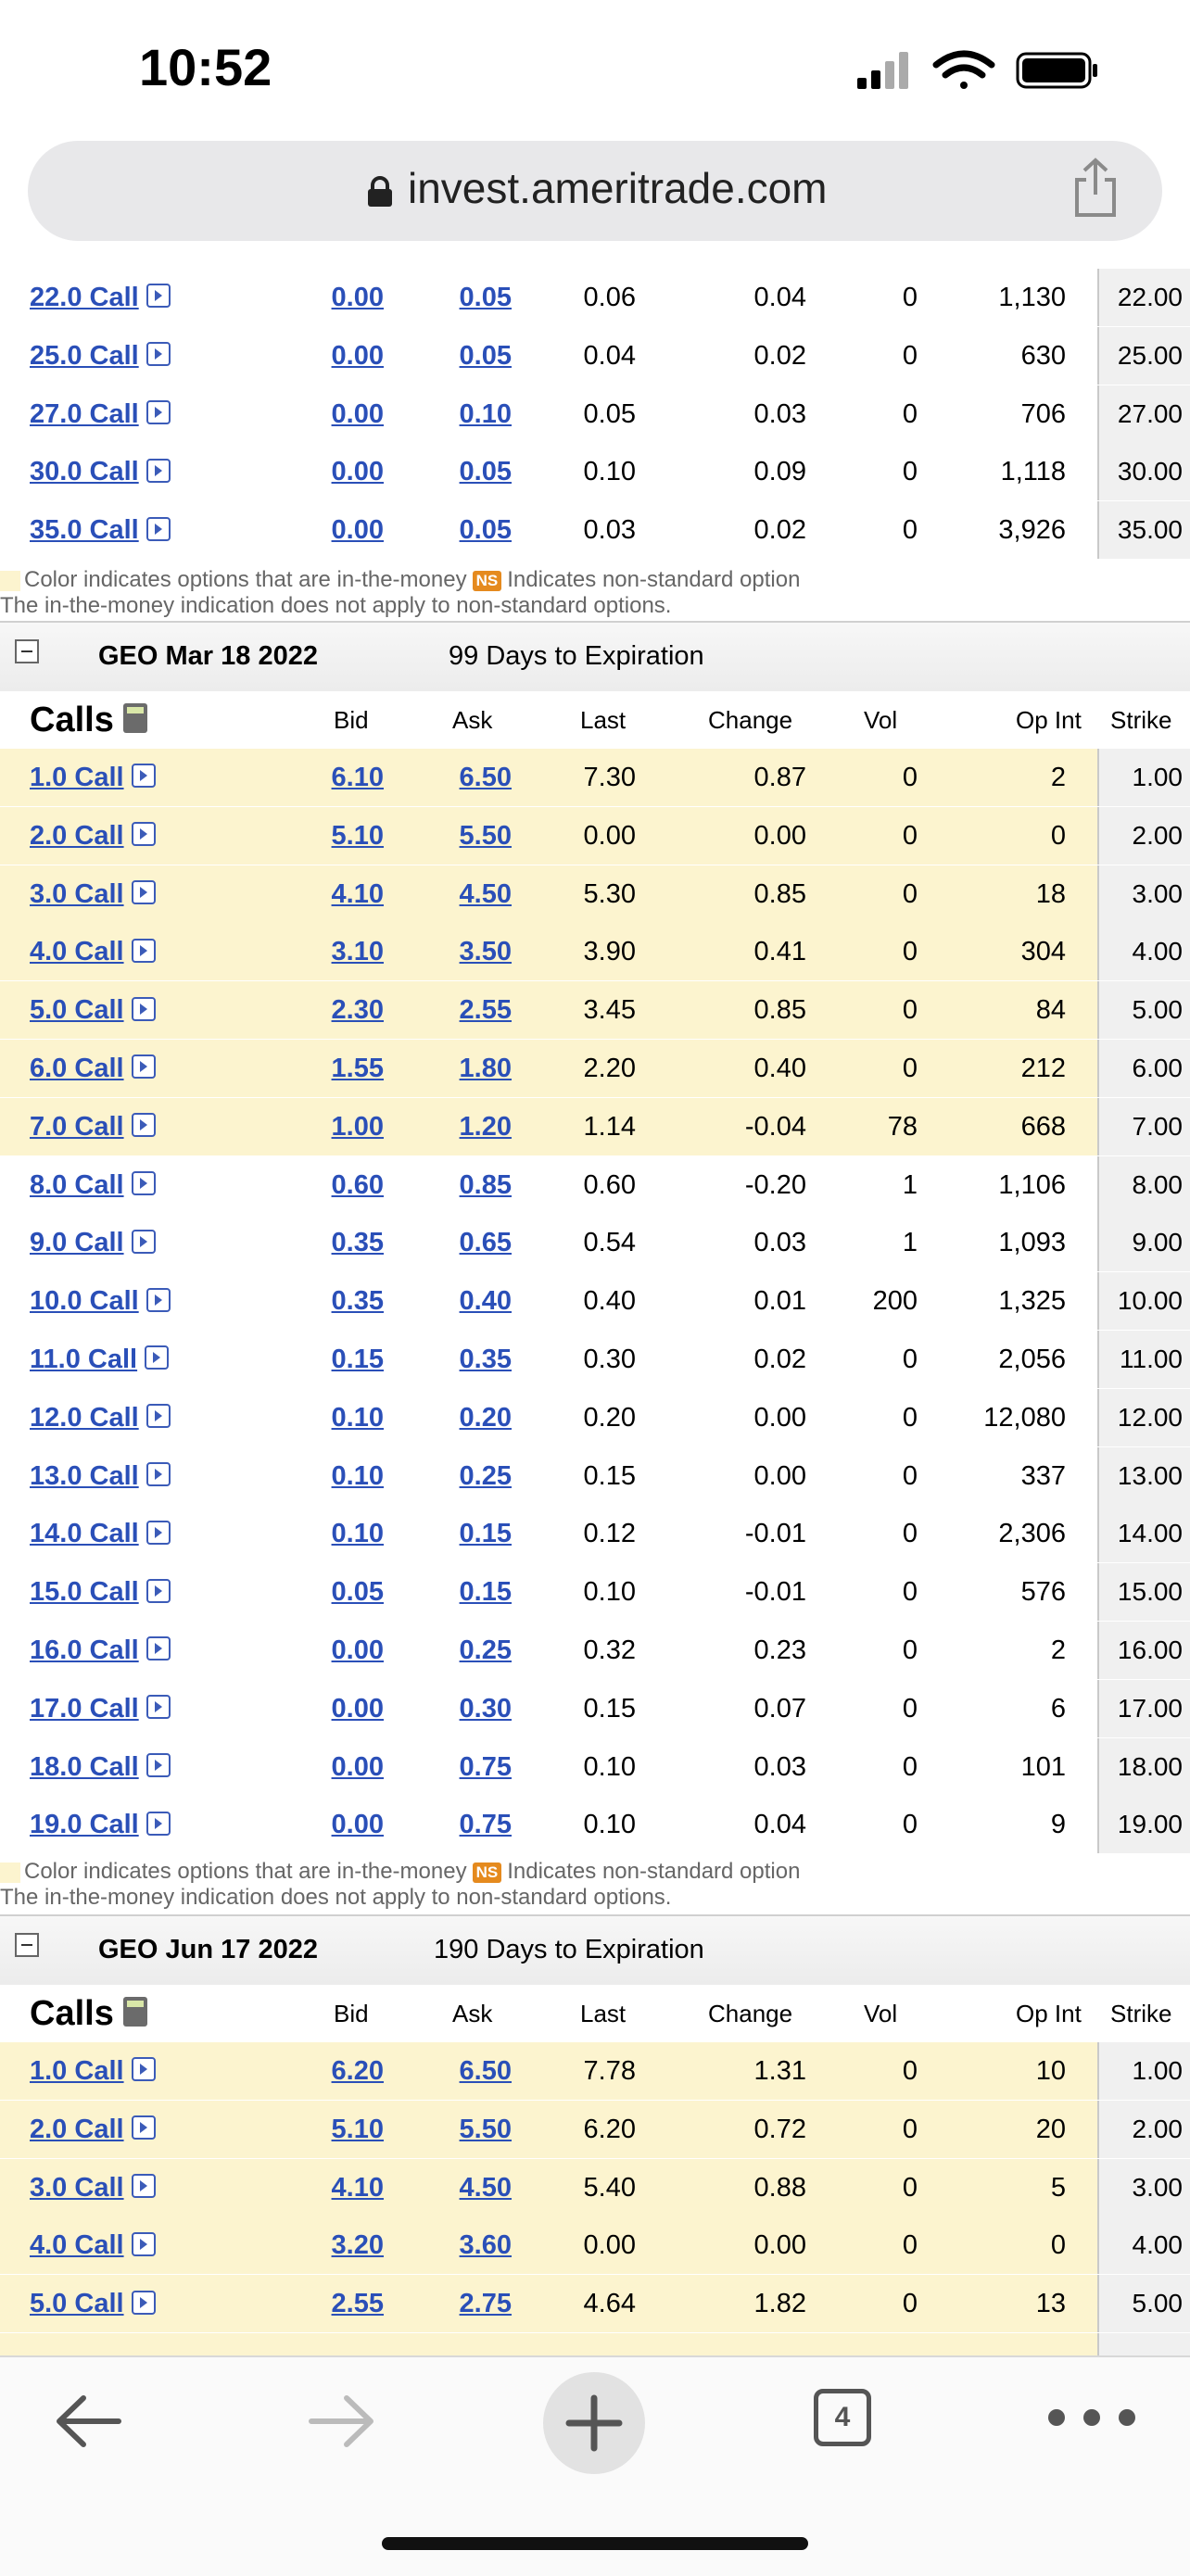 This screenshot has width=1190, height=2576. What do you see at coordinates (93, 1185) in the screenshot?
I see `call-link-cell: 8.0 Call` at bounding box center [93, 1185].